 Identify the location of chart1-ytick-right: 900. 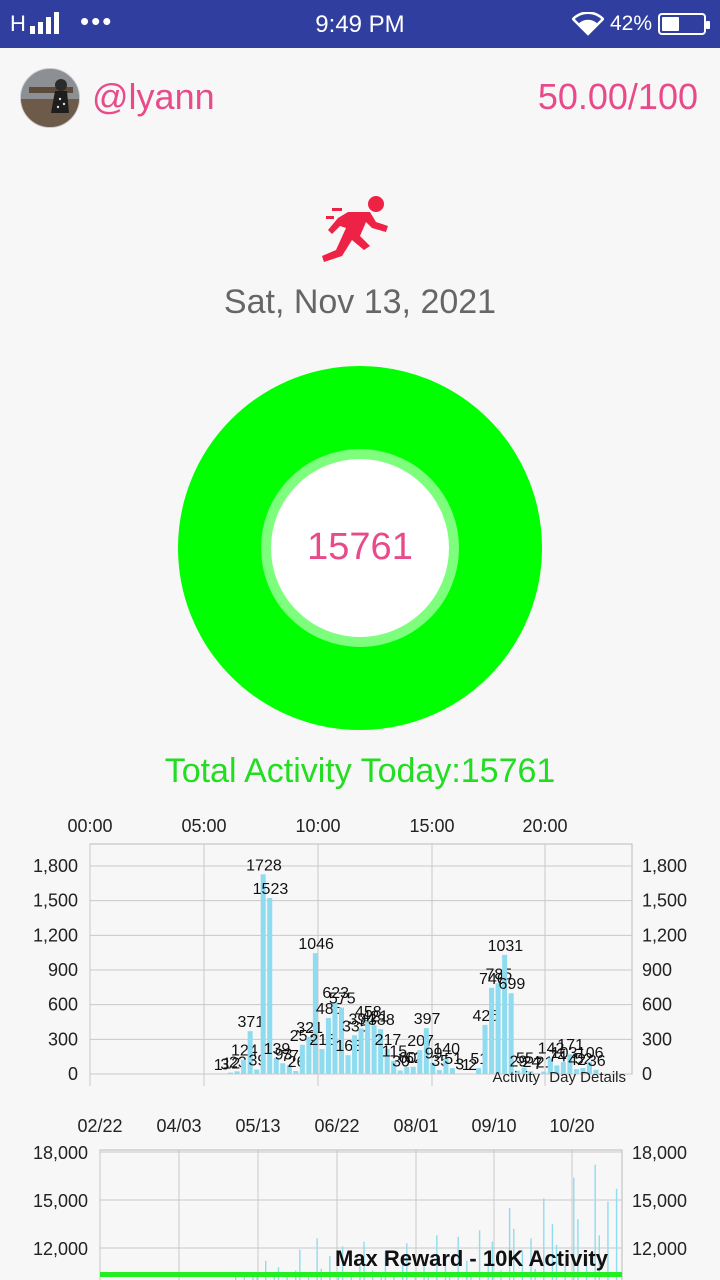
(657, 970).